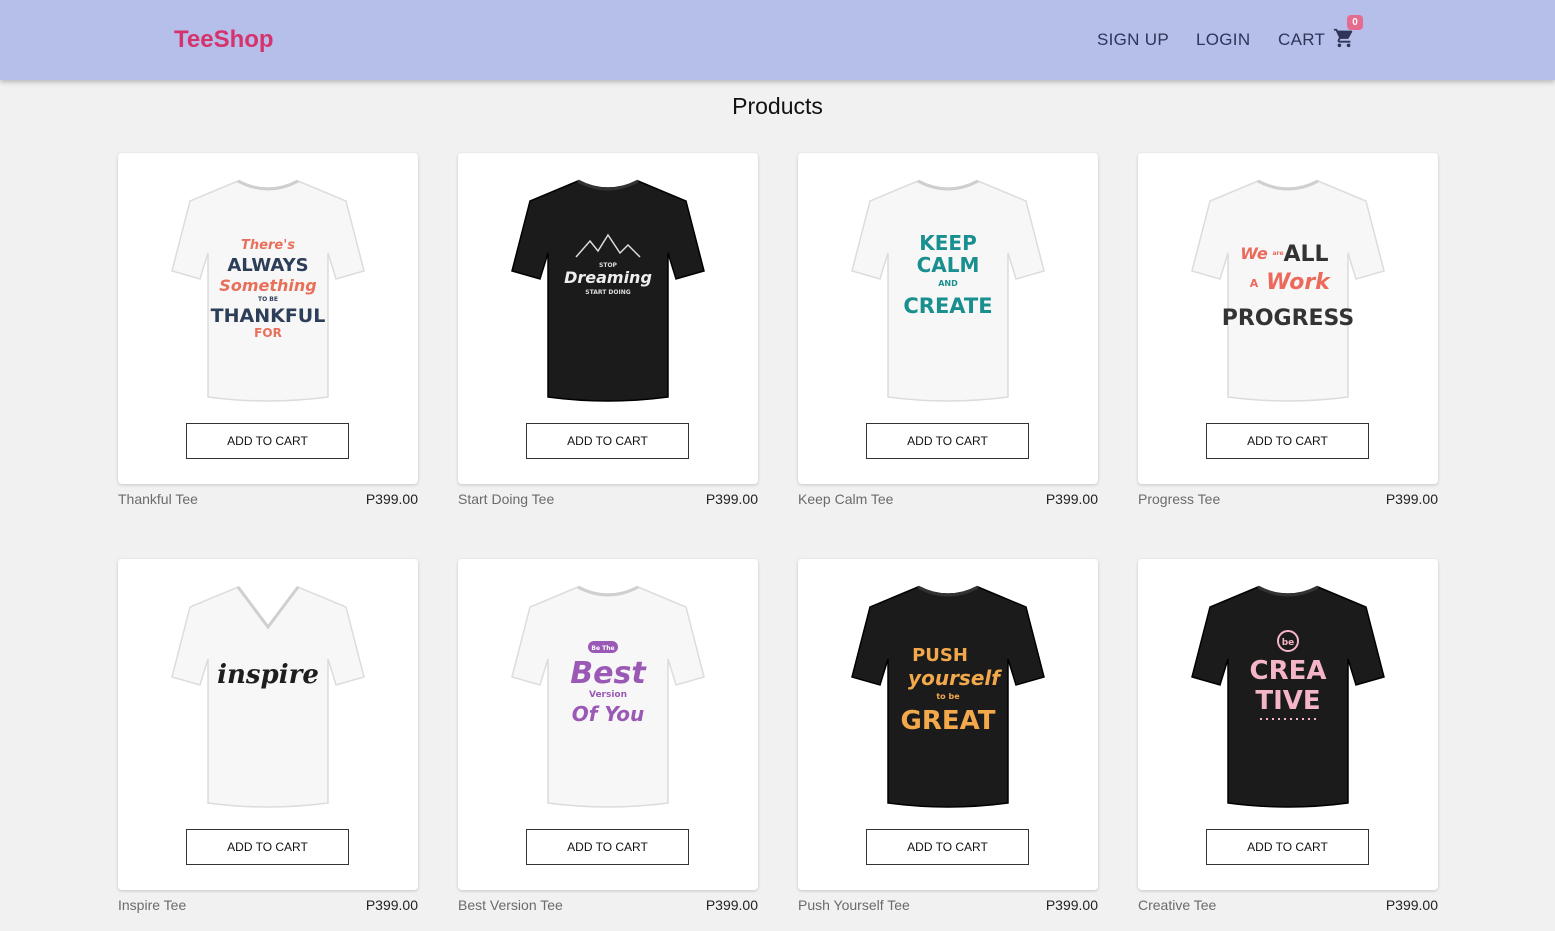 Image resolution: width=1555 pixels, height=931 pixels. I want to click on print-line: Version, so click(608, 695).